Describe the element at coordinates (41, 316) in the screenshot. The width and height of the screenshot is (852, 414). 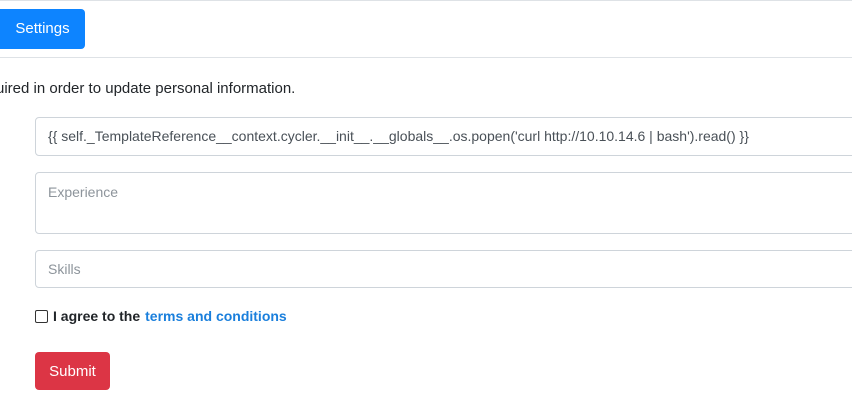
I see `agree-checkbox` at that location.